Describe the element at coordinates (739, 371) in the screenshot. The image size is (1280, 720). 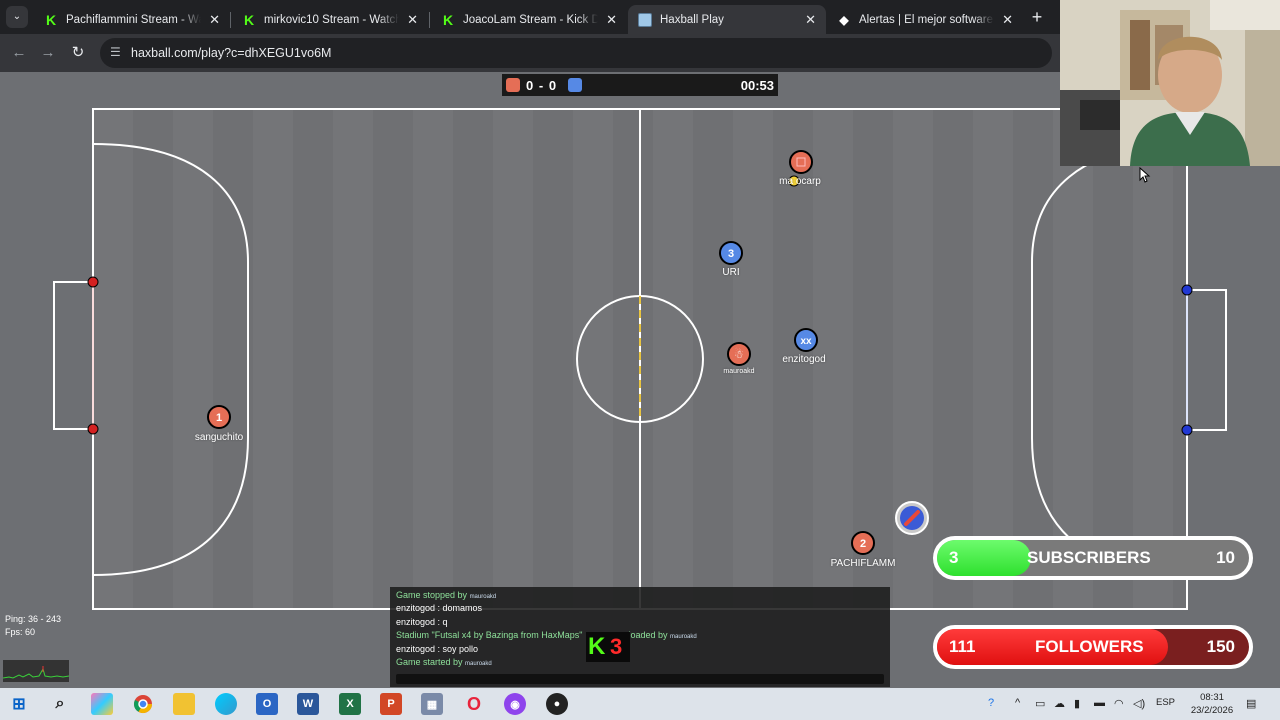
I see `player-name: mauroakd` at that location.